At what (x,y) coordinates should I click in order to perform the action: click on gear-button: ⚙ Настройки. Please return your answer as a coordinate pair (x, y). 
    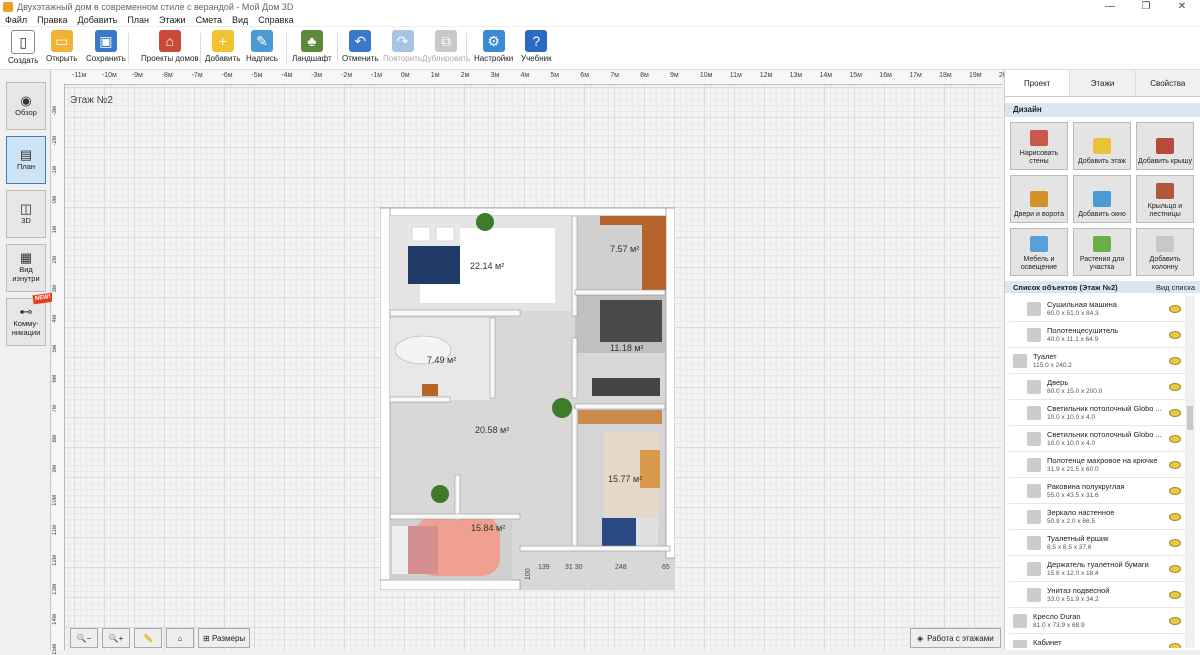
    Looking at the image, I should click on (493, 48).